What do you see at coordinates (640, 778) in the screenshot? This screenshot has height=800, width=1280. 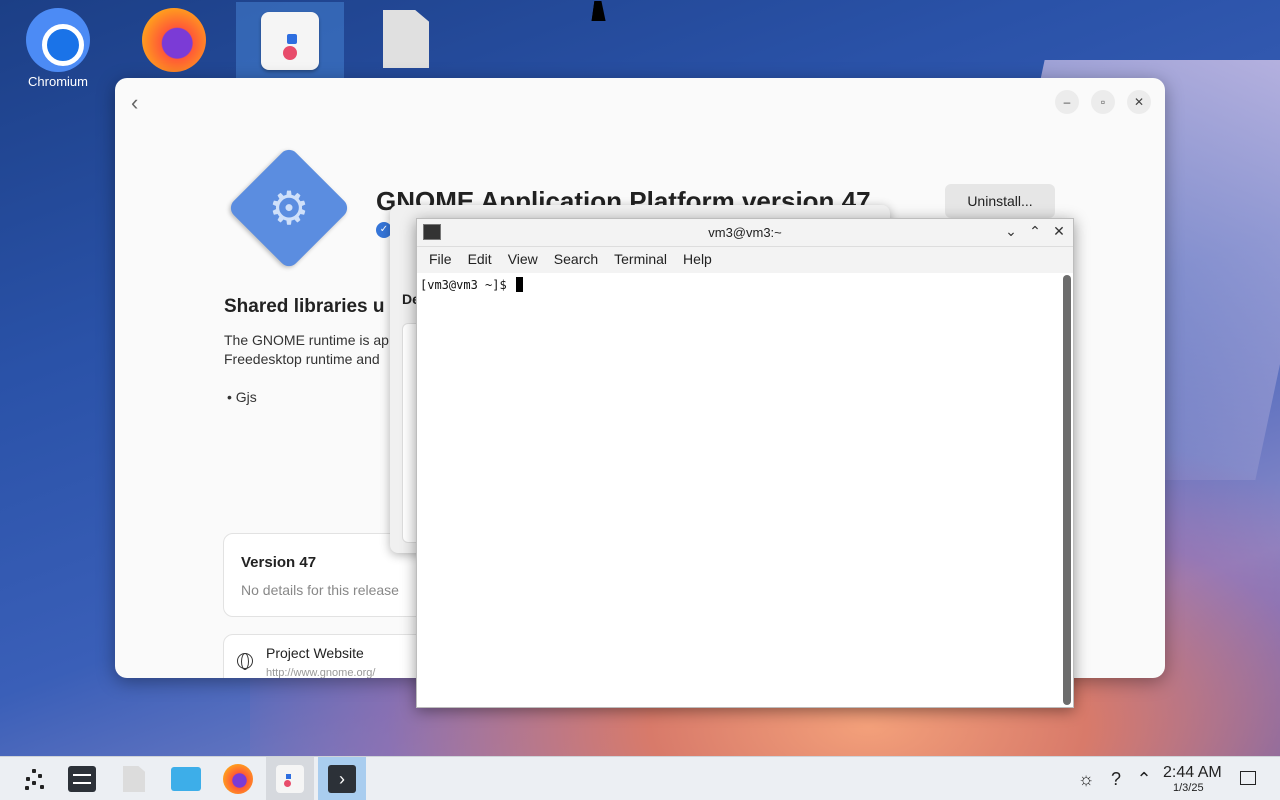 I see `taskbar: › ☼ ? ⌃ 2:44 AM 1/3/25` at bounding box center [640, 778].